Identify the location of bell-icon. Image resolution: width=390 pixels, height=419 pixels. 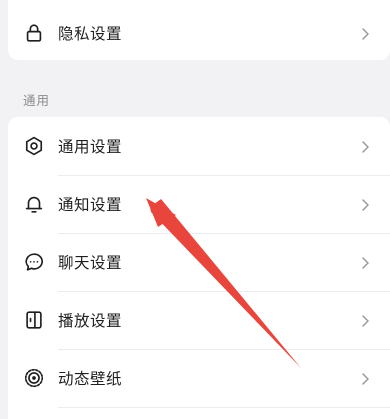
(34, 204).